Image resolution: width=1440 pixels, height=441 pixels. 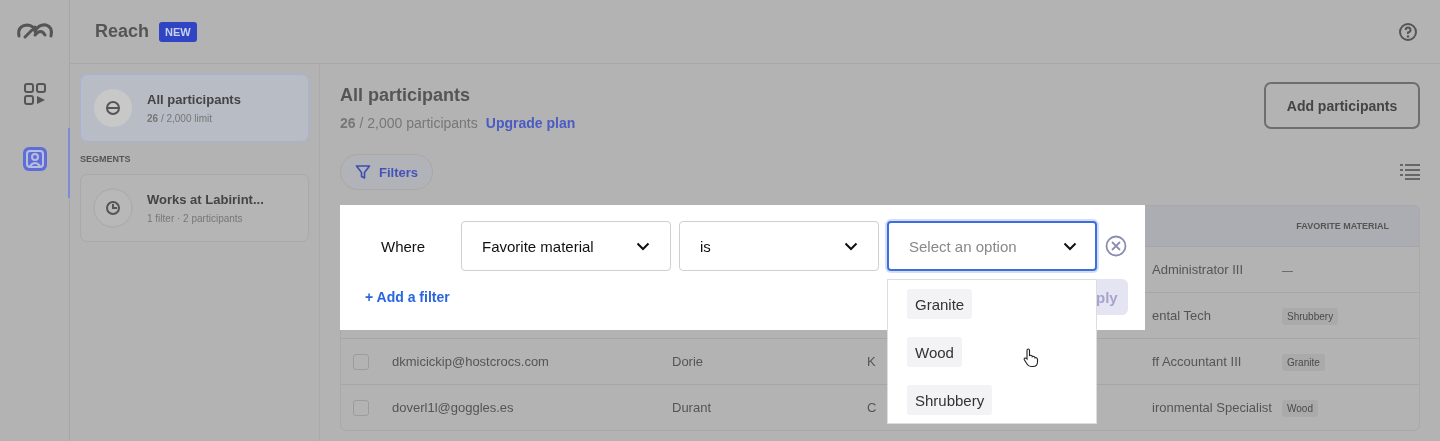 What do you see at coordinates (950, 400) in the screenshot?
I see `option-chip: Shrubbery` at bounding box center [950, 400].